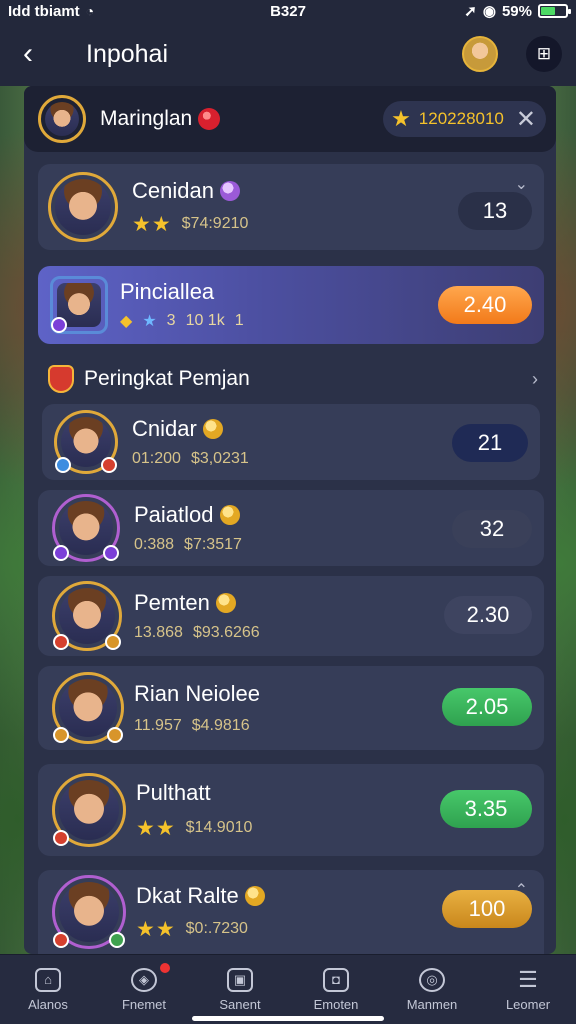 This screenshot has height=1024, width=576. Describe the element at coordinates (528, 1004) in the screenshot. I see `nav-label: Leomer` at that location.